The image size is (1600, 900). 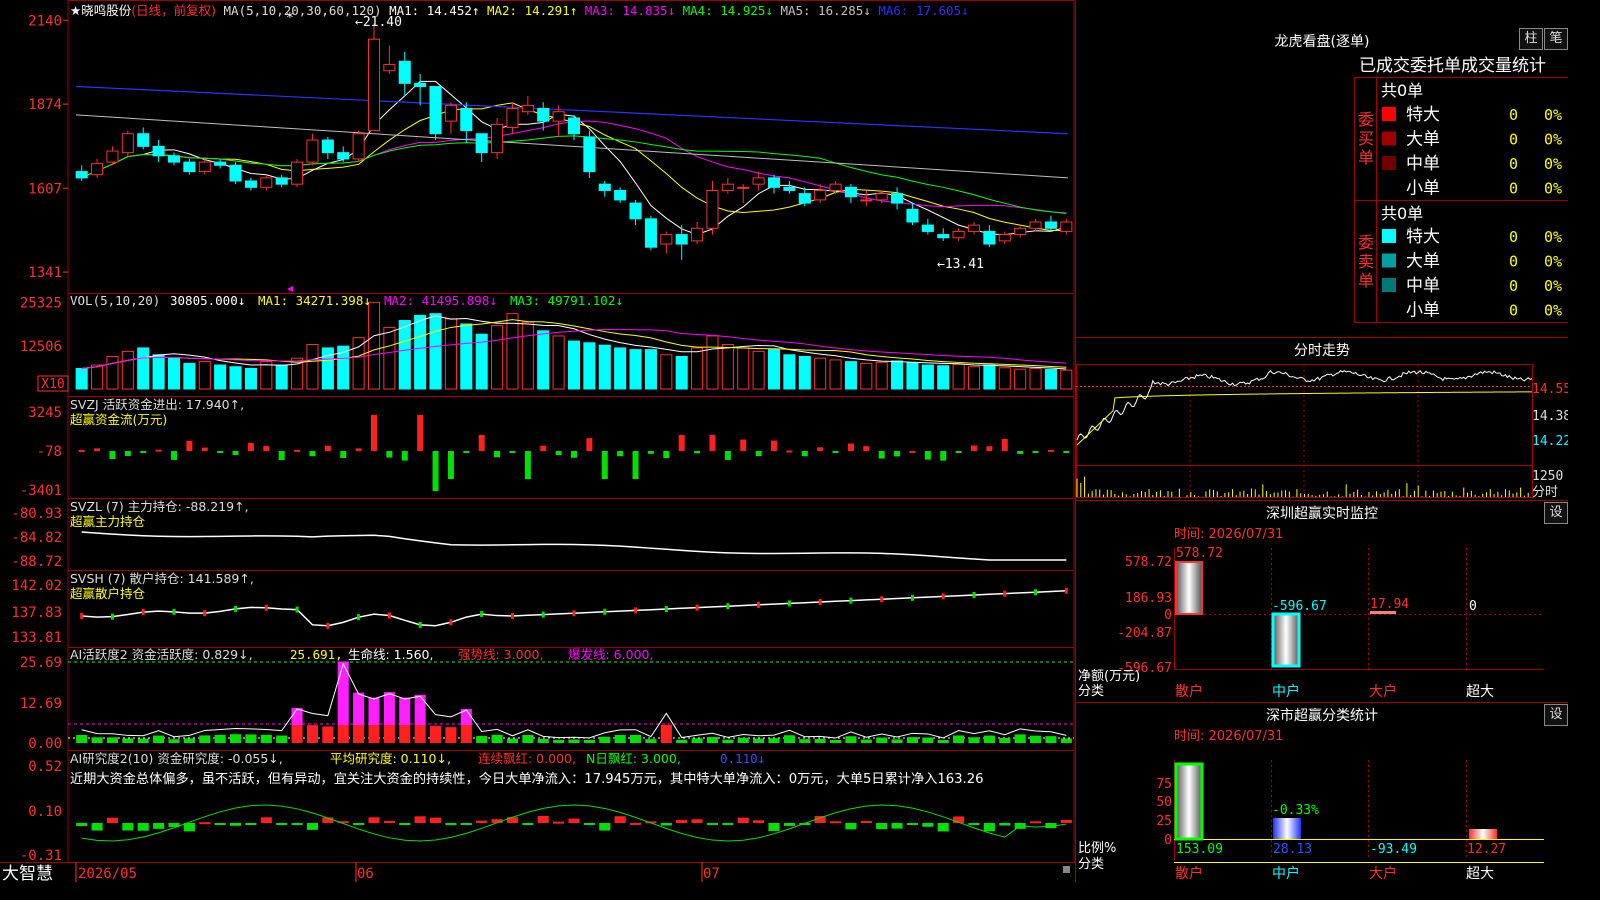 I want to click on classify-settings-button: 设, so click(x=1556, y=715).